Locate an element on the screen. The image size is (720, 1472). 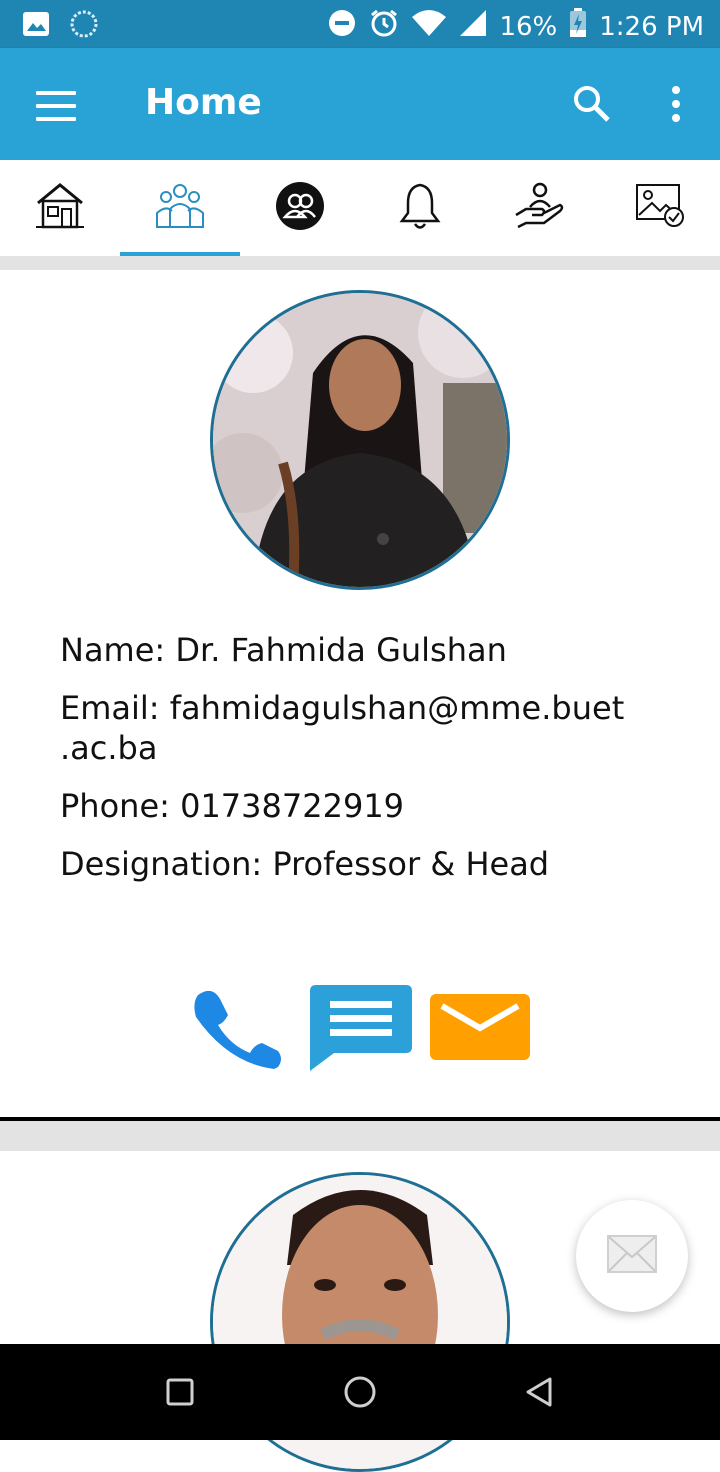
tab-services is located at coordinates (540, 208).